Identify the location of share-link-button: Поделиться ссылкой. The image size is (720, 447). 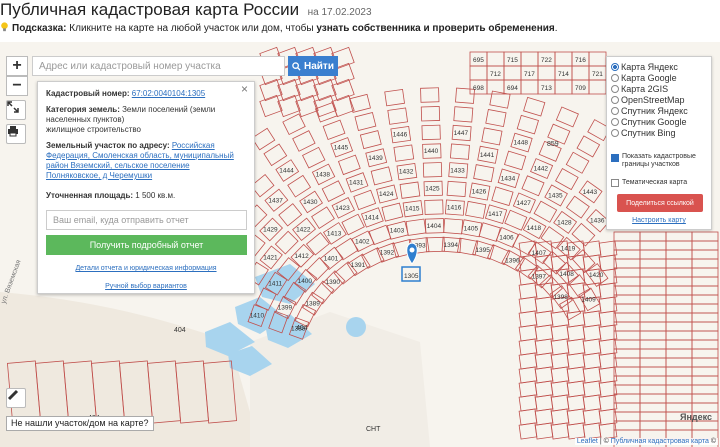
(660, 203).